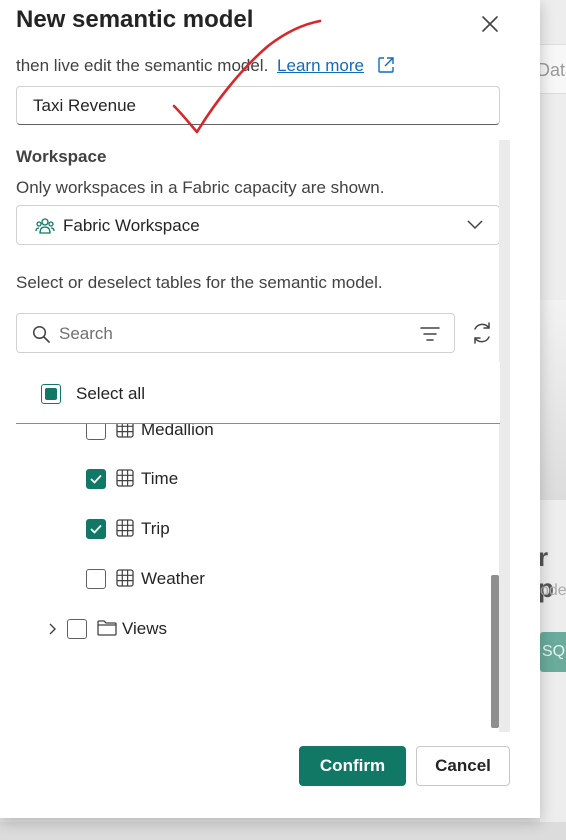 The image size is (566, 840). Describe the element at coordinates (131, 225) in the screenshot. I see `workspace-dropdown-value: Fabric Workspace` at that location.